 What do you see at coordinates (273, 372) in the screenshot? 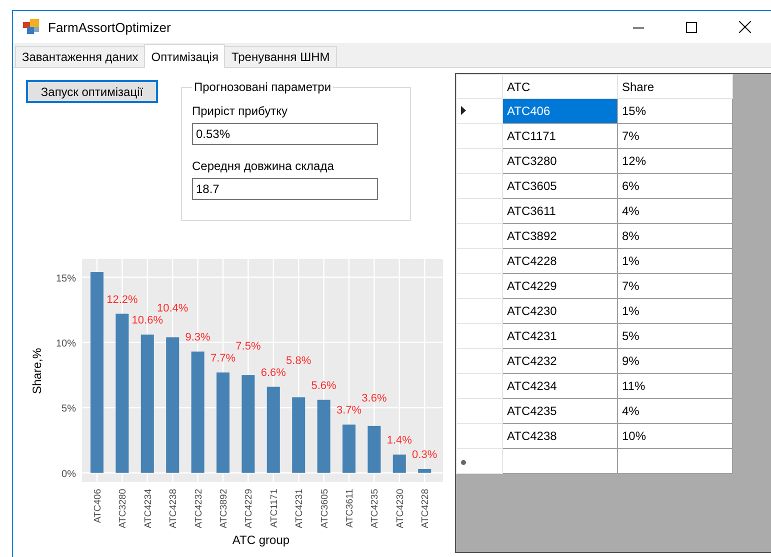
I see `value-label: 6.6%` at bounding box center [273, 372].